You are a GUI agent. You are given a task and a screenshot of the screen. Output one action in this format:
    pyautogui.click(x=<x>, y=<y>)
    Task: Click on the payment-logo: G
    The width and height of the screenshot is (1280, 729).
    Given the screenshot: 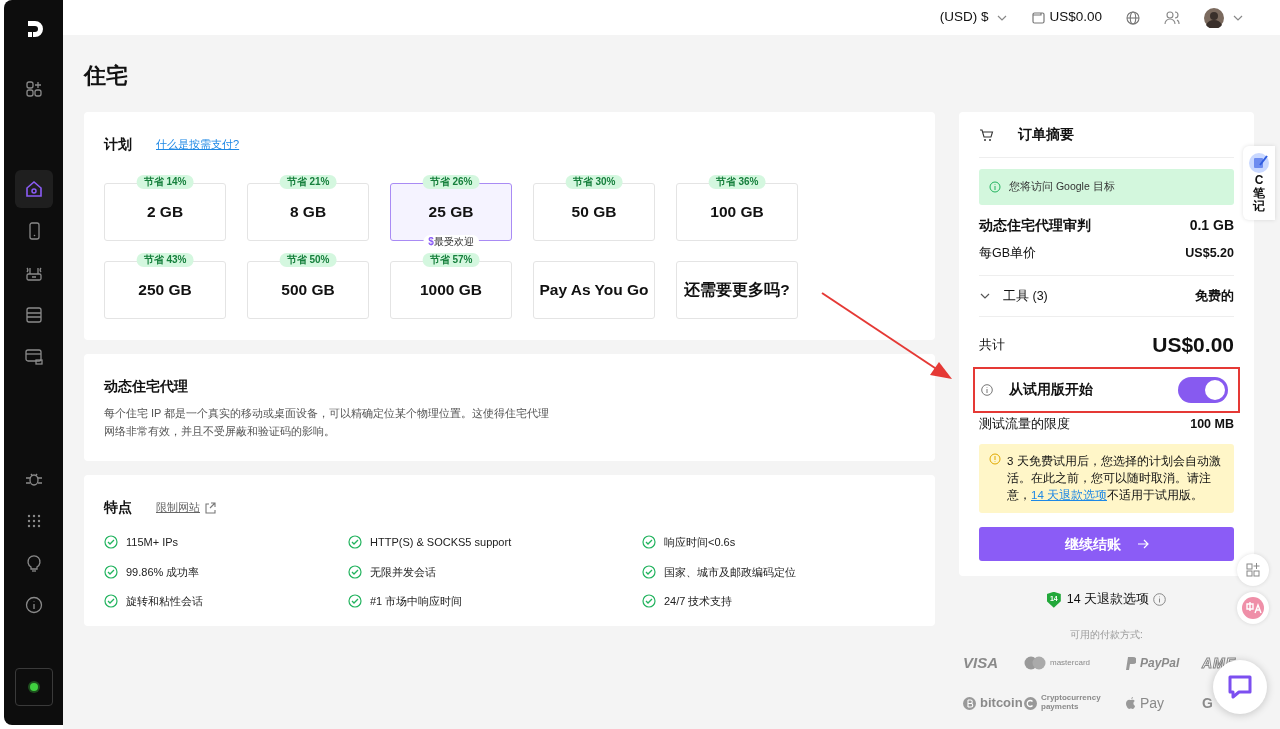 What is the action you would take?
    pyautogui.click(x=1208, y=703)
    